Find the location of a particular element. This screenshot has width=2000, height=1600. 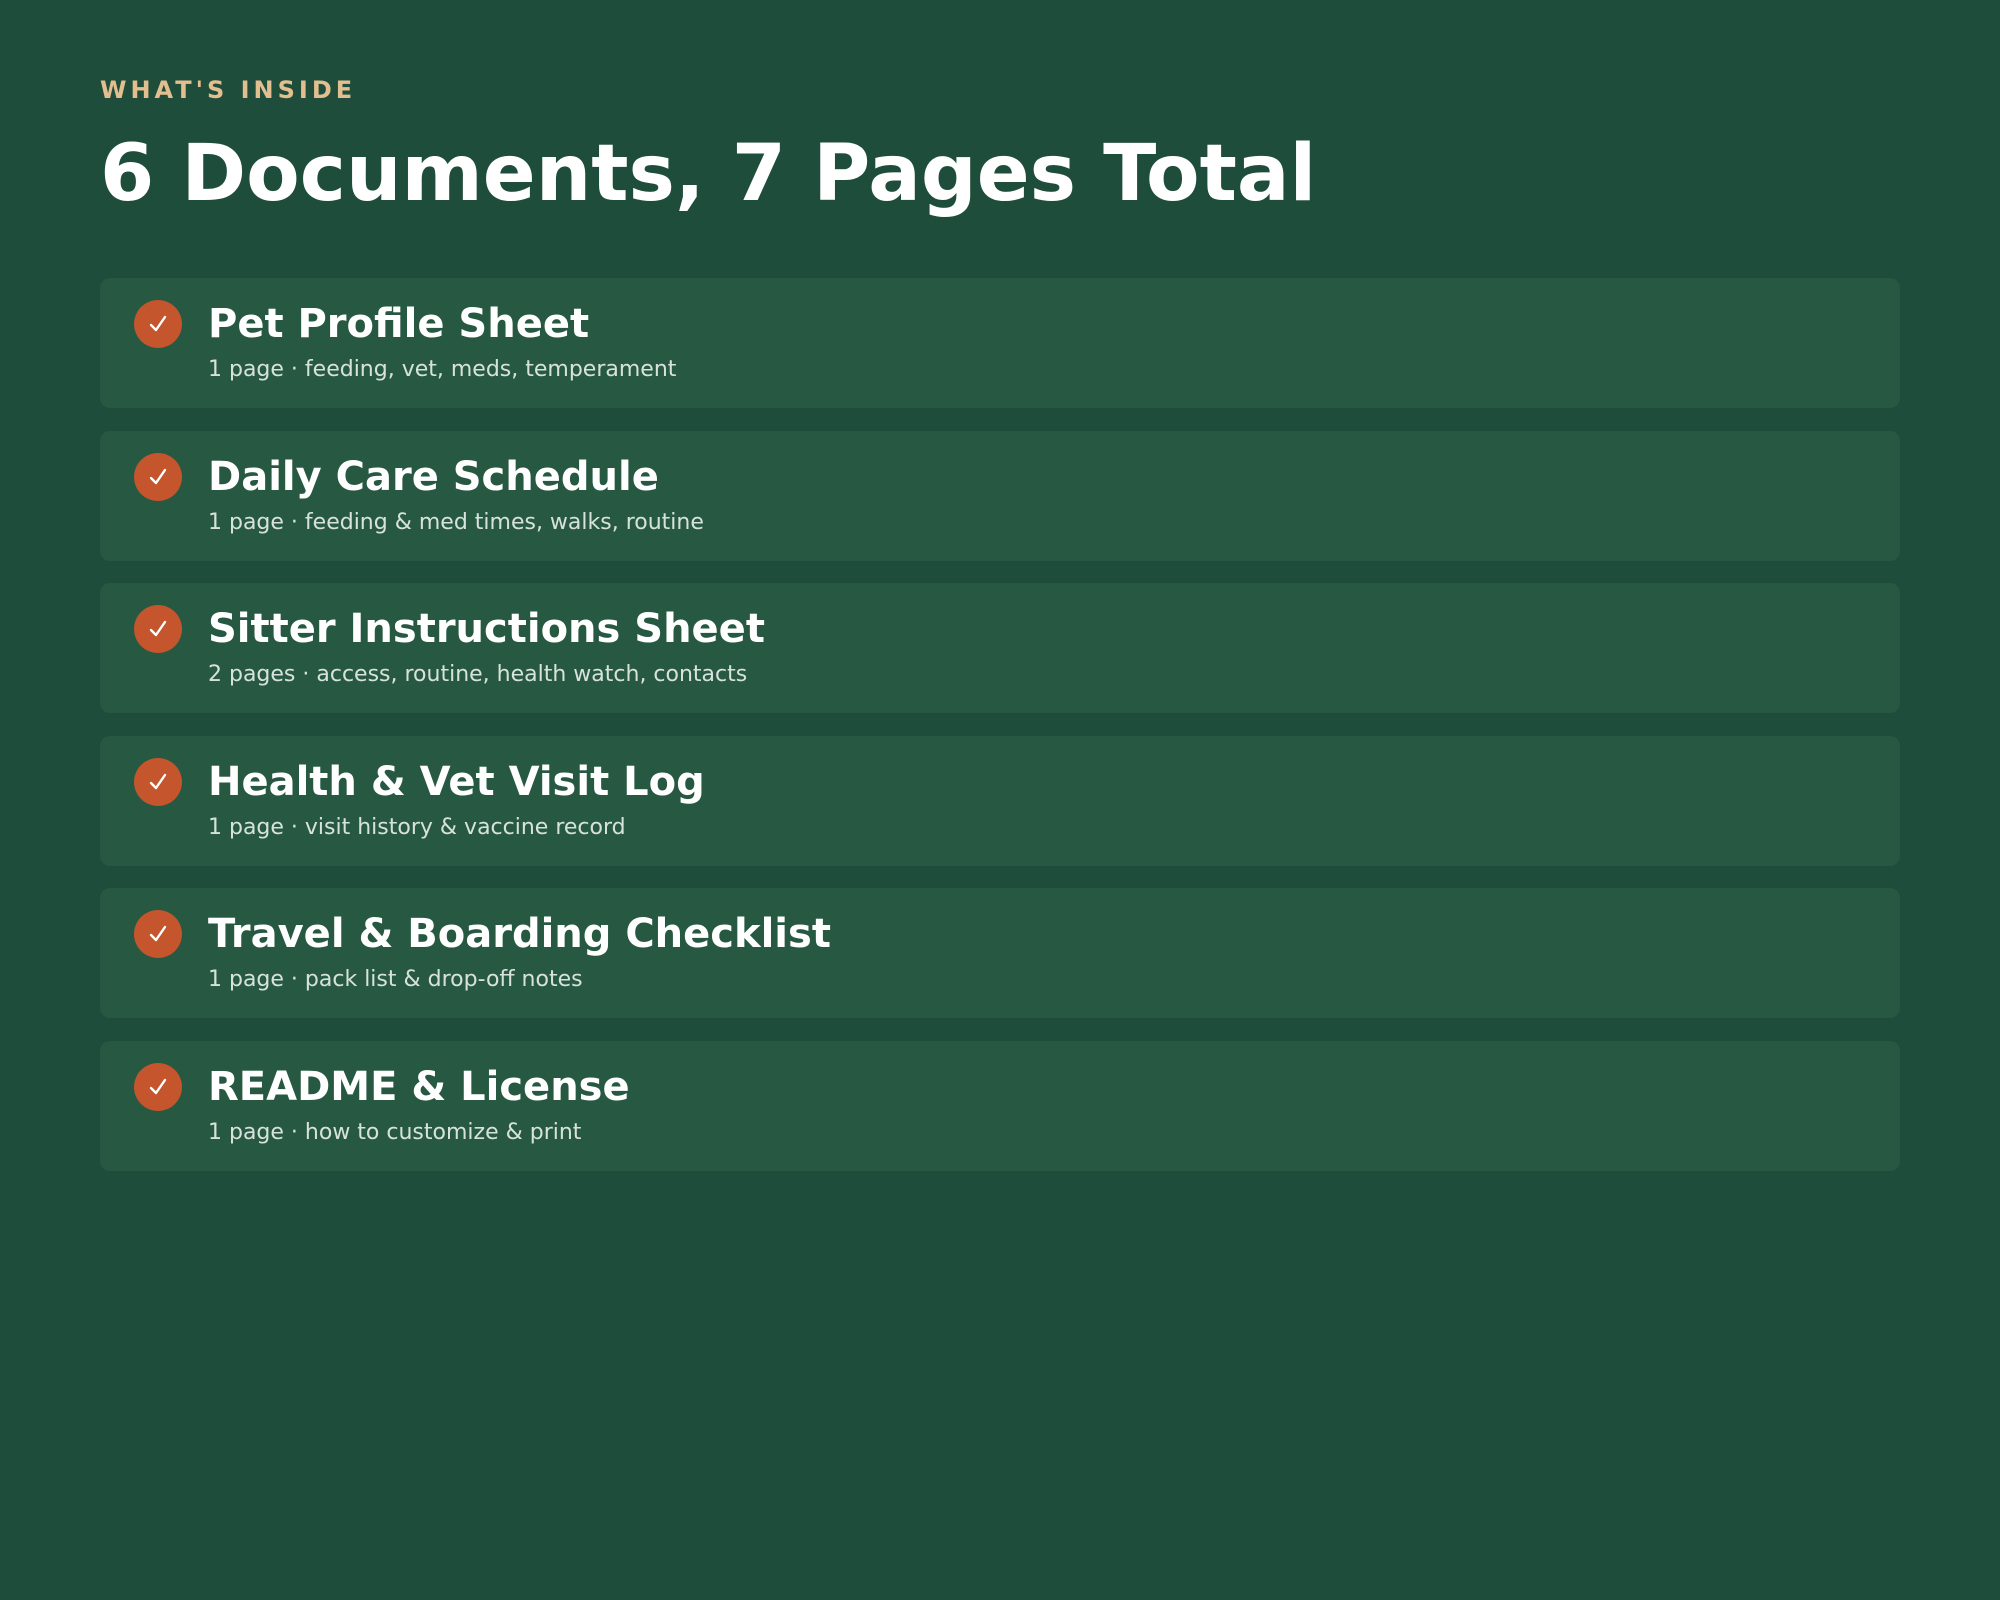

document-title: README & License is located at coordinates (419, 1086).